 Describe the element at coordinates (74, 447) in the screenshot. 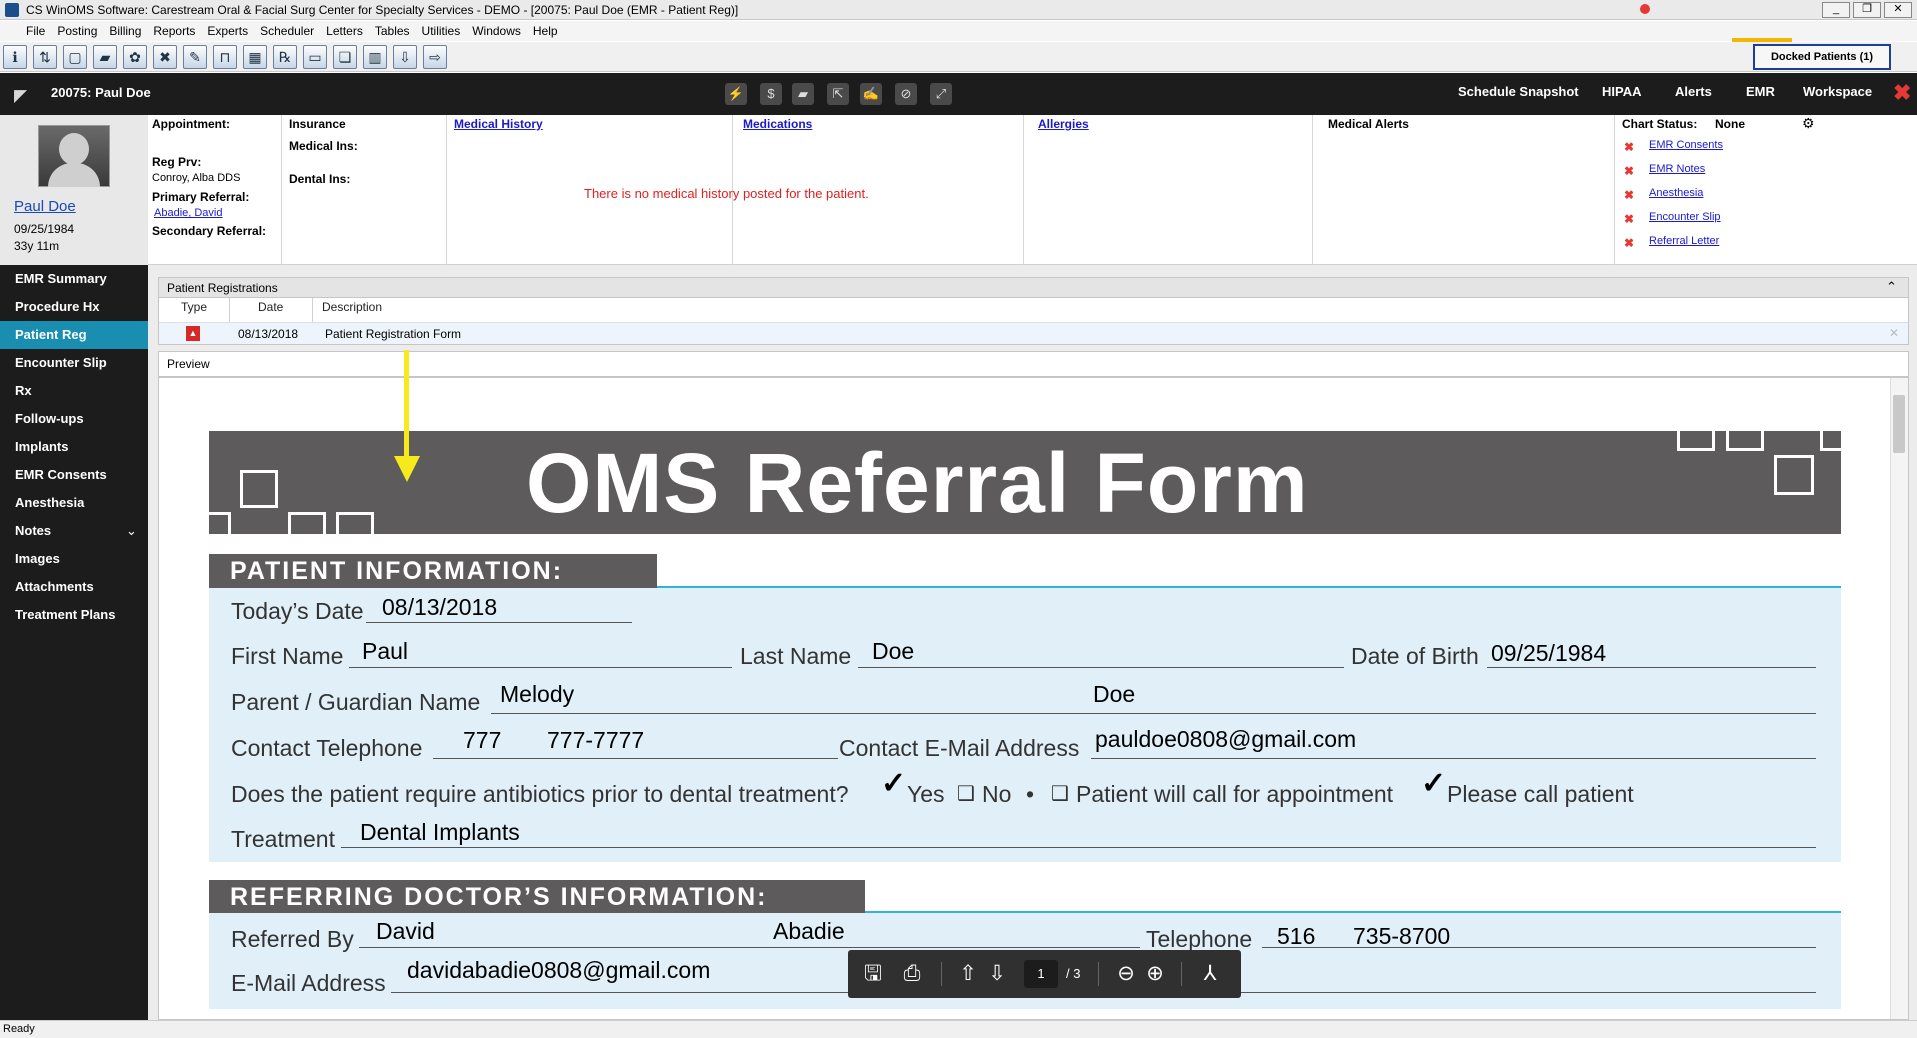

I see `sidebar-item-implants: Implants` at that location.